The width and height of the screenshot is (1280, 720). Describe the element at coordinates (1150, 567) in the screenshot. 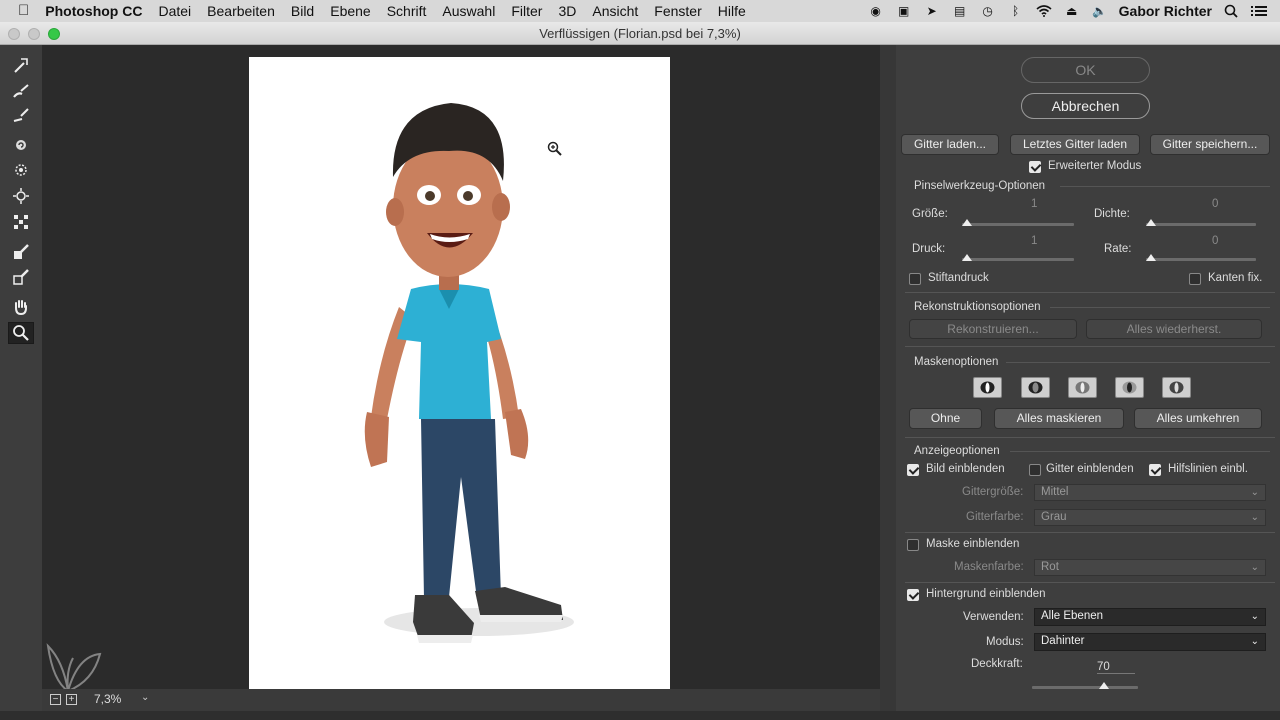

I see `mask-color-select: Rot ⌄` at that location.